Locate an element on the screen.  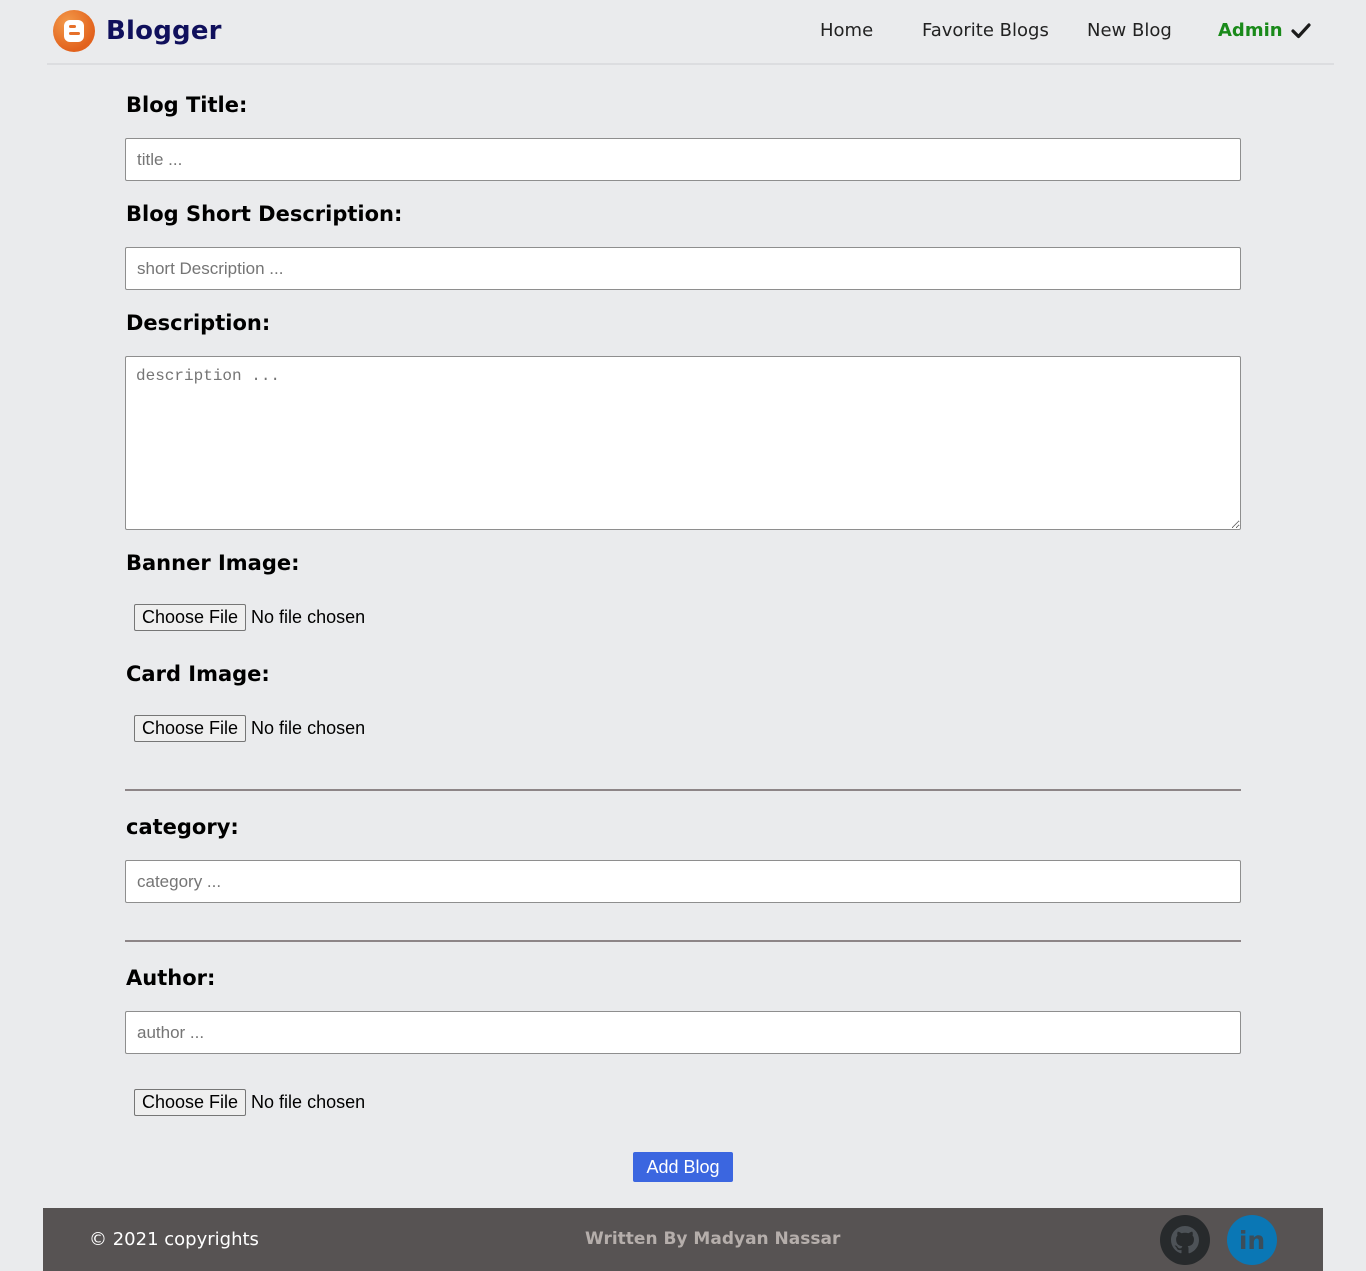
github-link is located at coordinates (1185, 1240).